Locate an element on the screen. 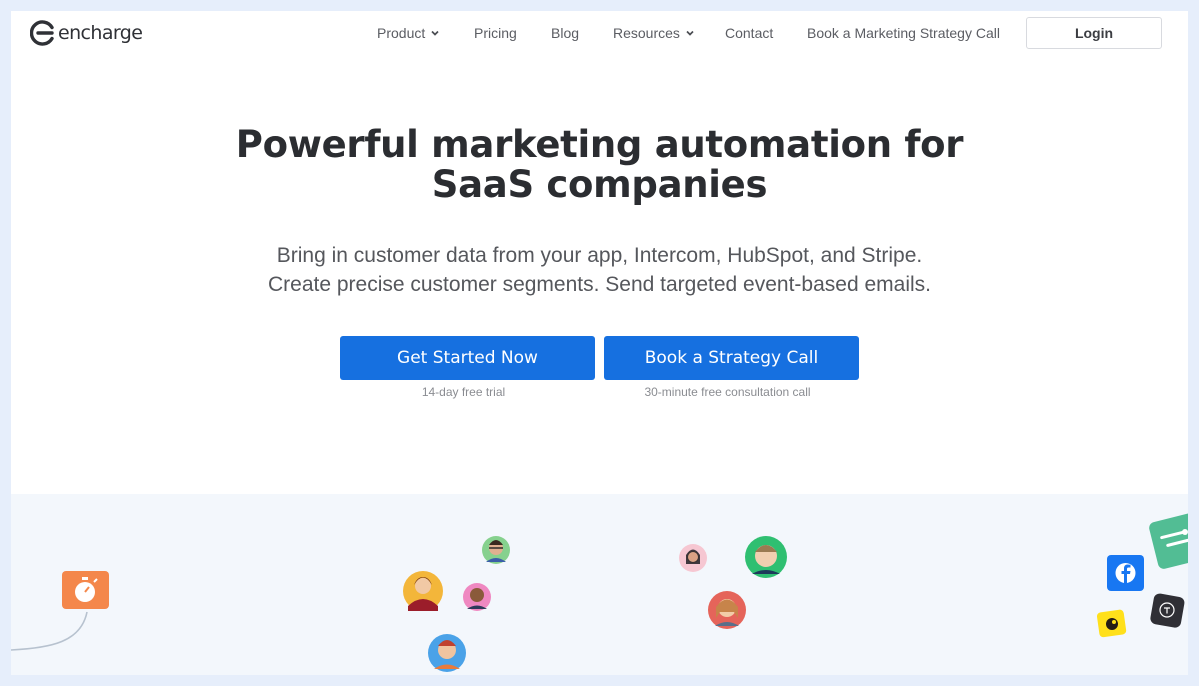 This screenshot has height=686, width=1199. nav-label: Resources is located at coordinates (646, 33).